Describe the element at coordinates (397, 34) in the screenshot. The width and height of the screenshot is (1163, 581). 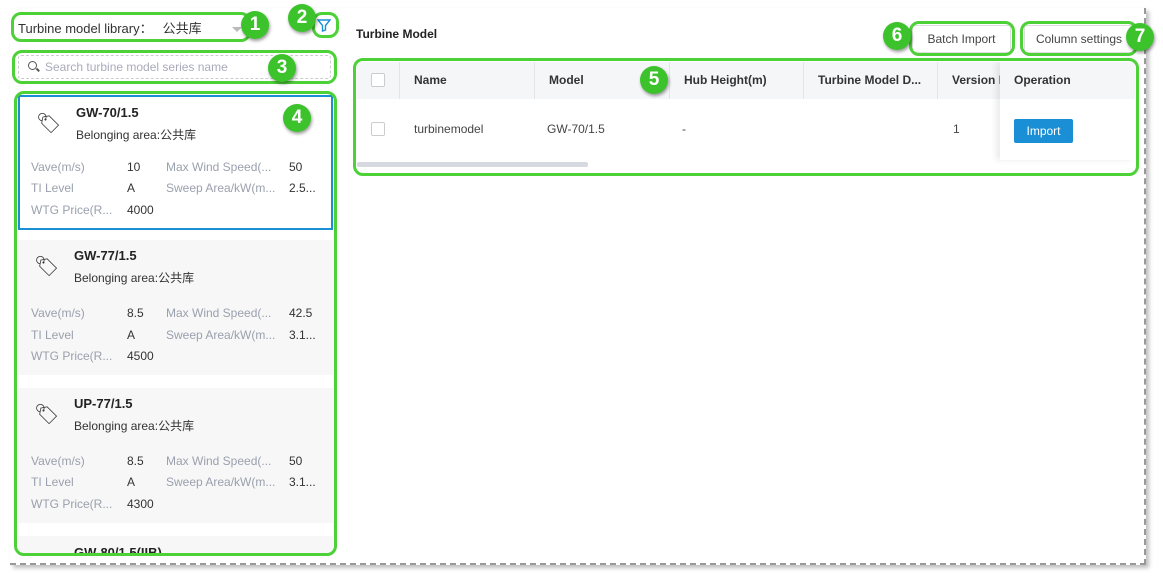
I see `page-title: Turbine Model` at that location.